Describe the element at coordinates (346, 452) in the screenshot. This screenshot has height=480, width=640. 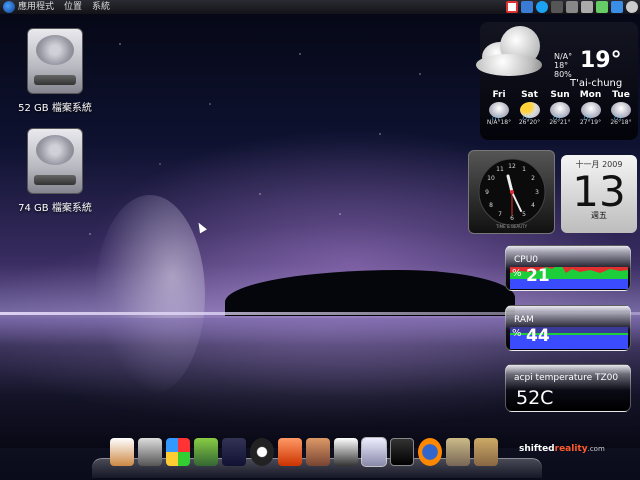
I see `linux-icon` at that location.